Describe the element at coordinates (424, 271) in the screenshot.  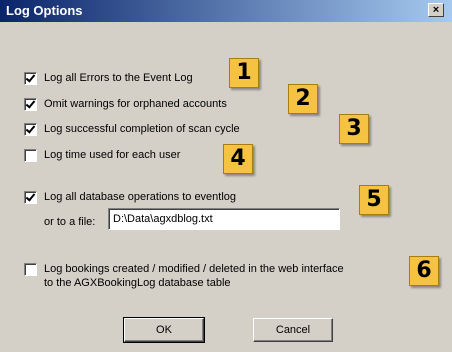
I see `callout-badge-6: 6` at that location.